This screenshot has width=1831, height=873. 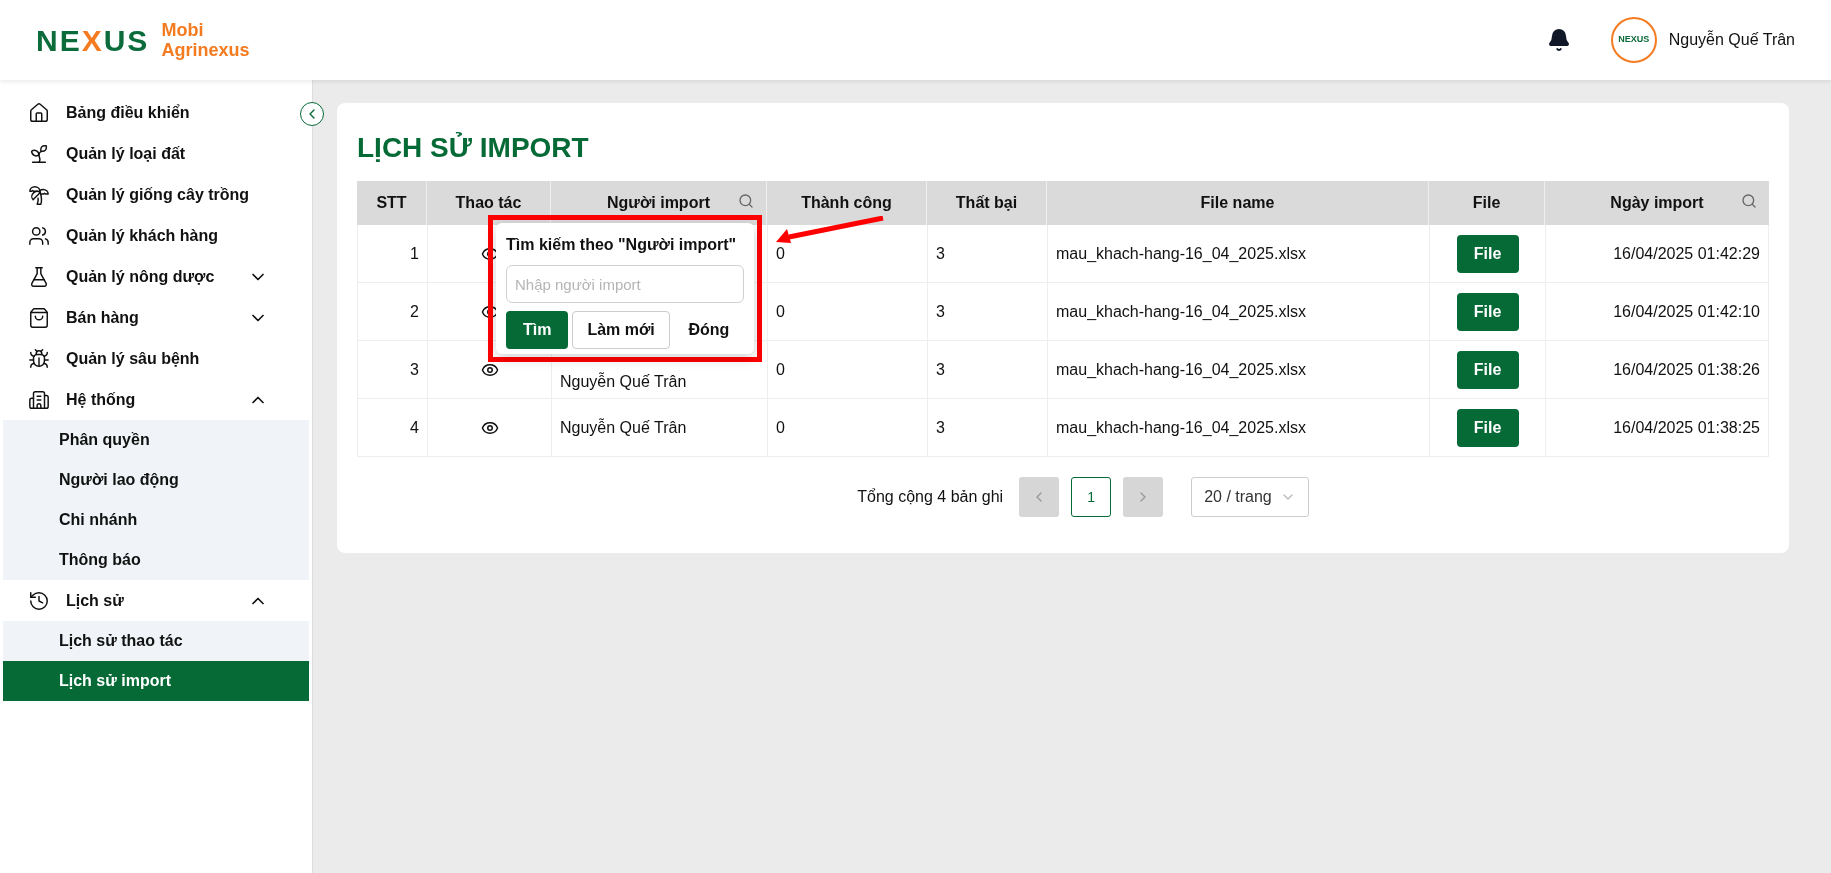 I want to click on column-header: File name, so click(x=1238, y=203).